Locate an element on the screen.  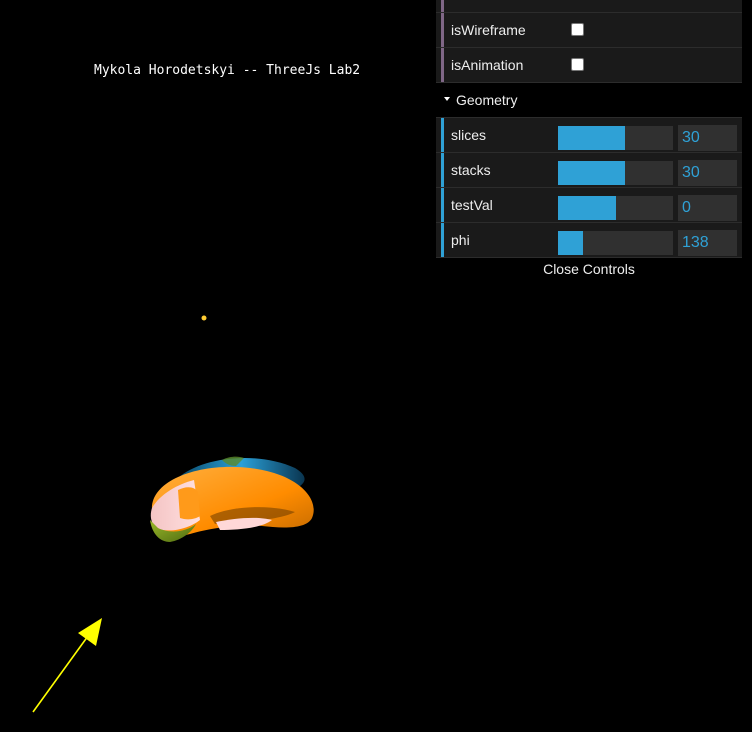
page-title: Mykola Horodetskyi -- ThreeJs Lab2 is located at coordinates (227, 70).